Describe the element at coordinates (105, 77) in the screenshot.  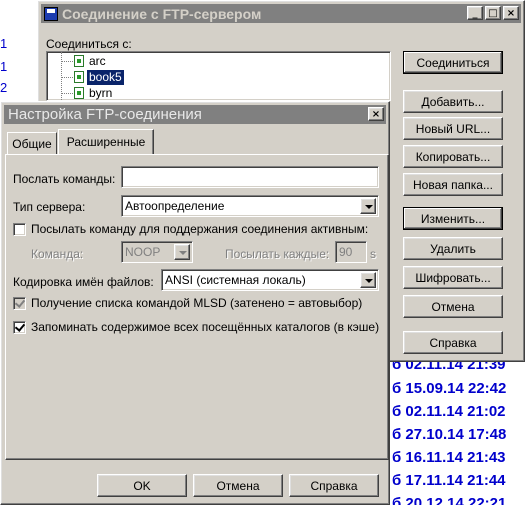
I see `tree-item-label: book5` at that location.